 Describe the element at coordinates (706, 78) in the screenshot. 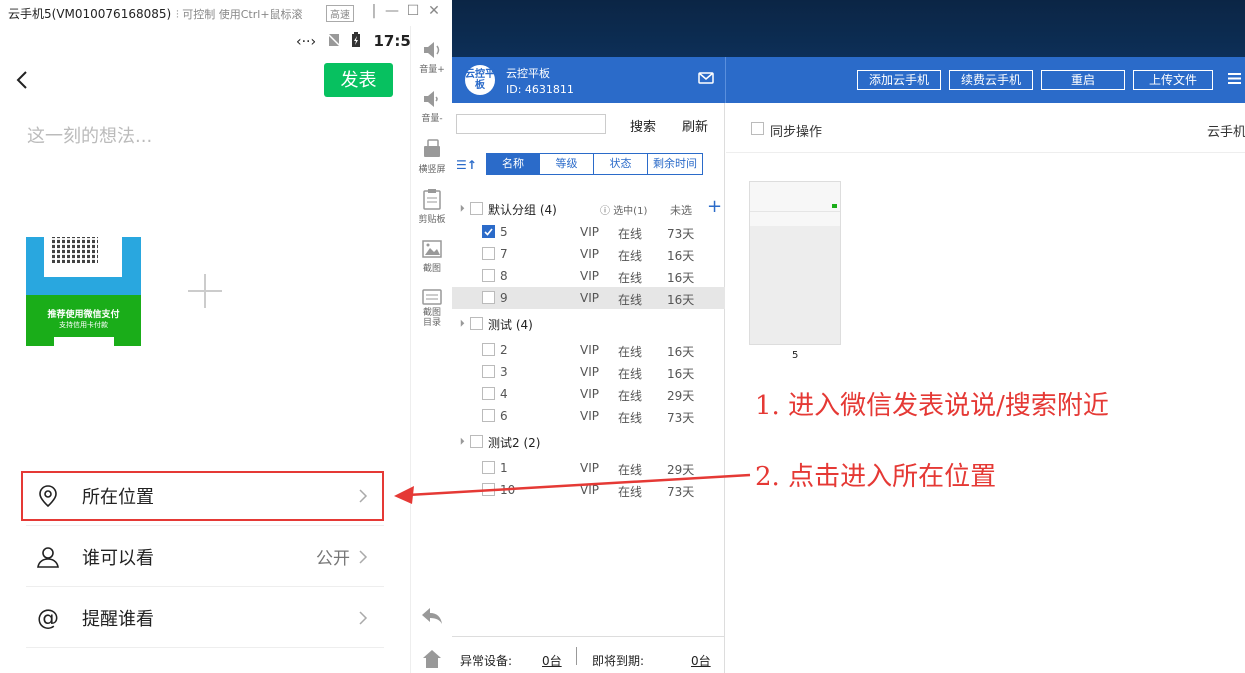

I see `mail-icon` at that location.